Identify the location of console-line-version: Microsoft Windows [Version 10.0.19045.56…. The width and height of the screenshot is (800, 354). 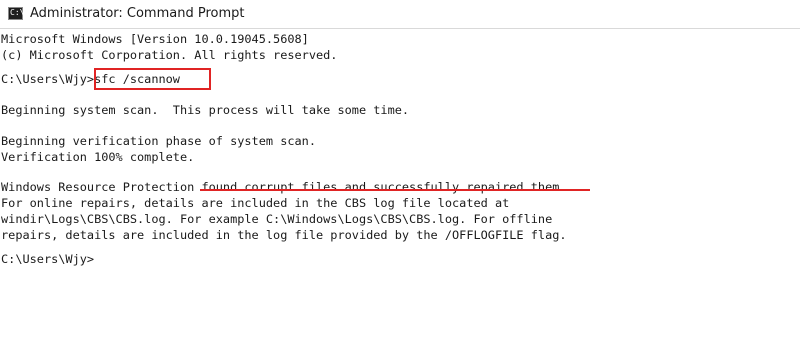
(155, 39).